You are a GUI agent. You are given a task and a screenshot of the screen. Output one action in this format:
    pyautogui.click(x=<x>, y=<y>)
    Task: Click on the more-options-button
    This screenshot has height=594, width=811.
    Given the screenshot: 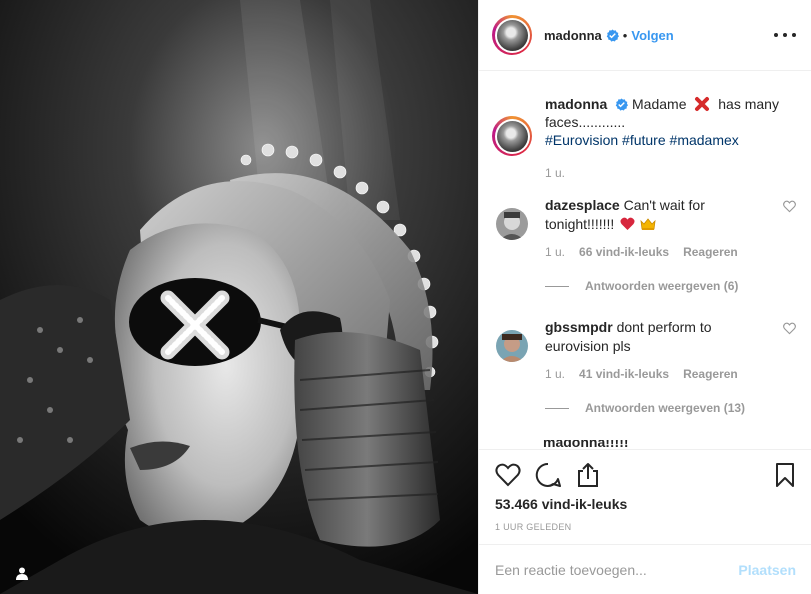 What is the action you would take?
    pyautogui.click(x=785, y=35)
    